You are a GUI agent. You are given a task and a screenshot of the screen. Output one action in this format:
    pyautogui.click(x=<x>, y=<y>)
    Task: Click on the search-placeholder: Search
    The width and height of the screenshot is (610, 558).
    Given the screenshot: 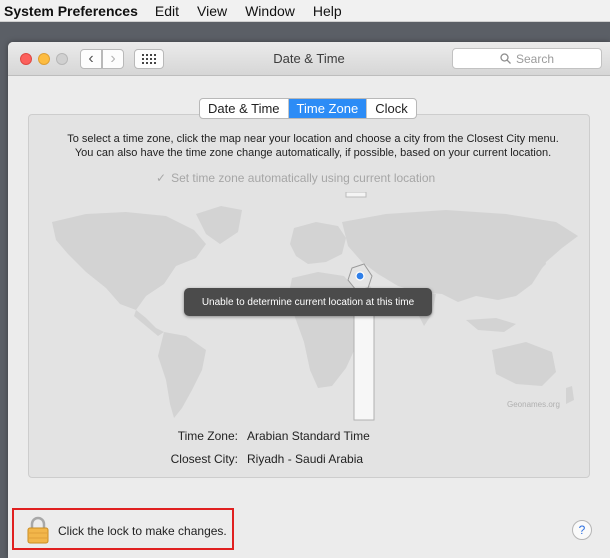 What is the action you would take?
    pyautogui.click(x=535, y=58)
    